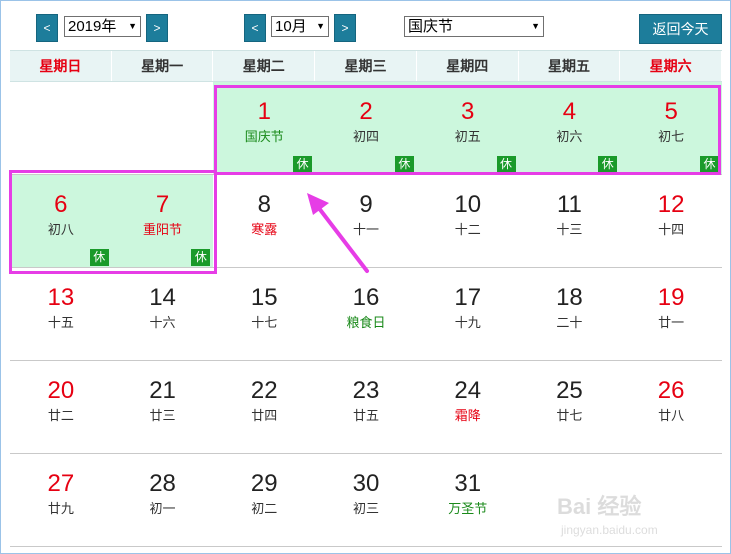 This screenshot has height=554, width=731. I want to click on next-month-button: >, so click(345, 28).